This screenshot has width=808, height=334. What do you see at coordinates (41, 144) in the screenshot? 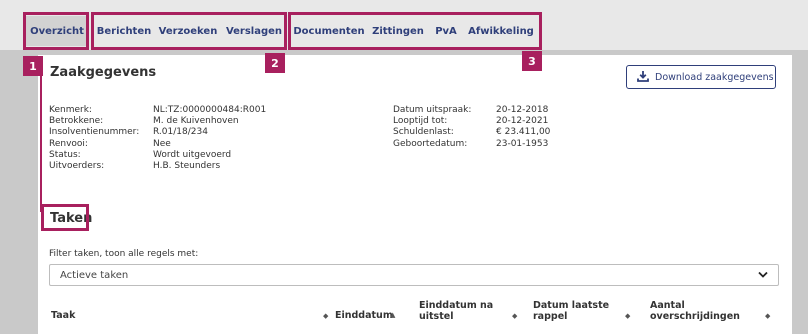
I see `callout-connector-line` at bounding box center [41, 144].